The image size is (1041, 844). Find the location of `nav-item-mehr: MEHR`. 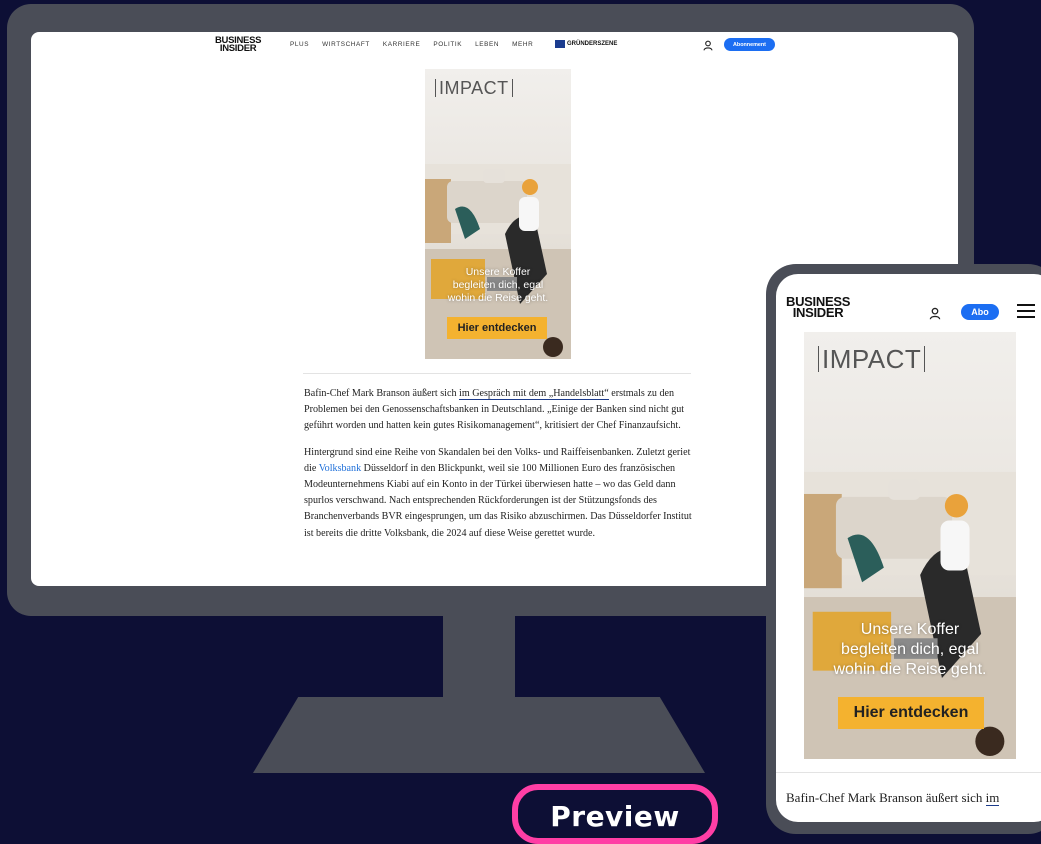

nav-item-mehr: MEHR is located at coordinates (522, 44).